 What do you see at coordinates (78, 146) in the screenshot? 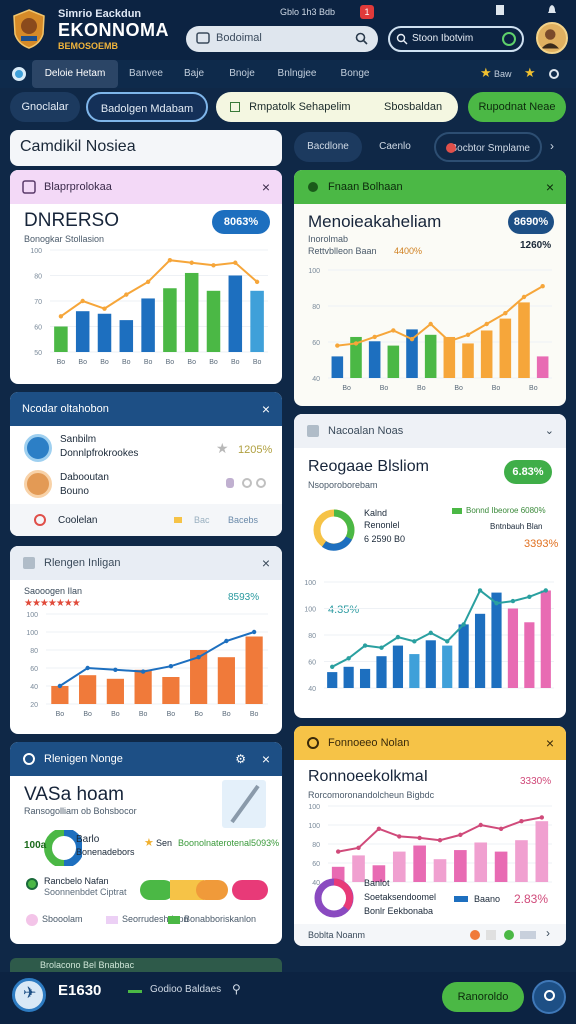
I see `left-title: Camdikil Nosiea` at bounding box center [78, 146].